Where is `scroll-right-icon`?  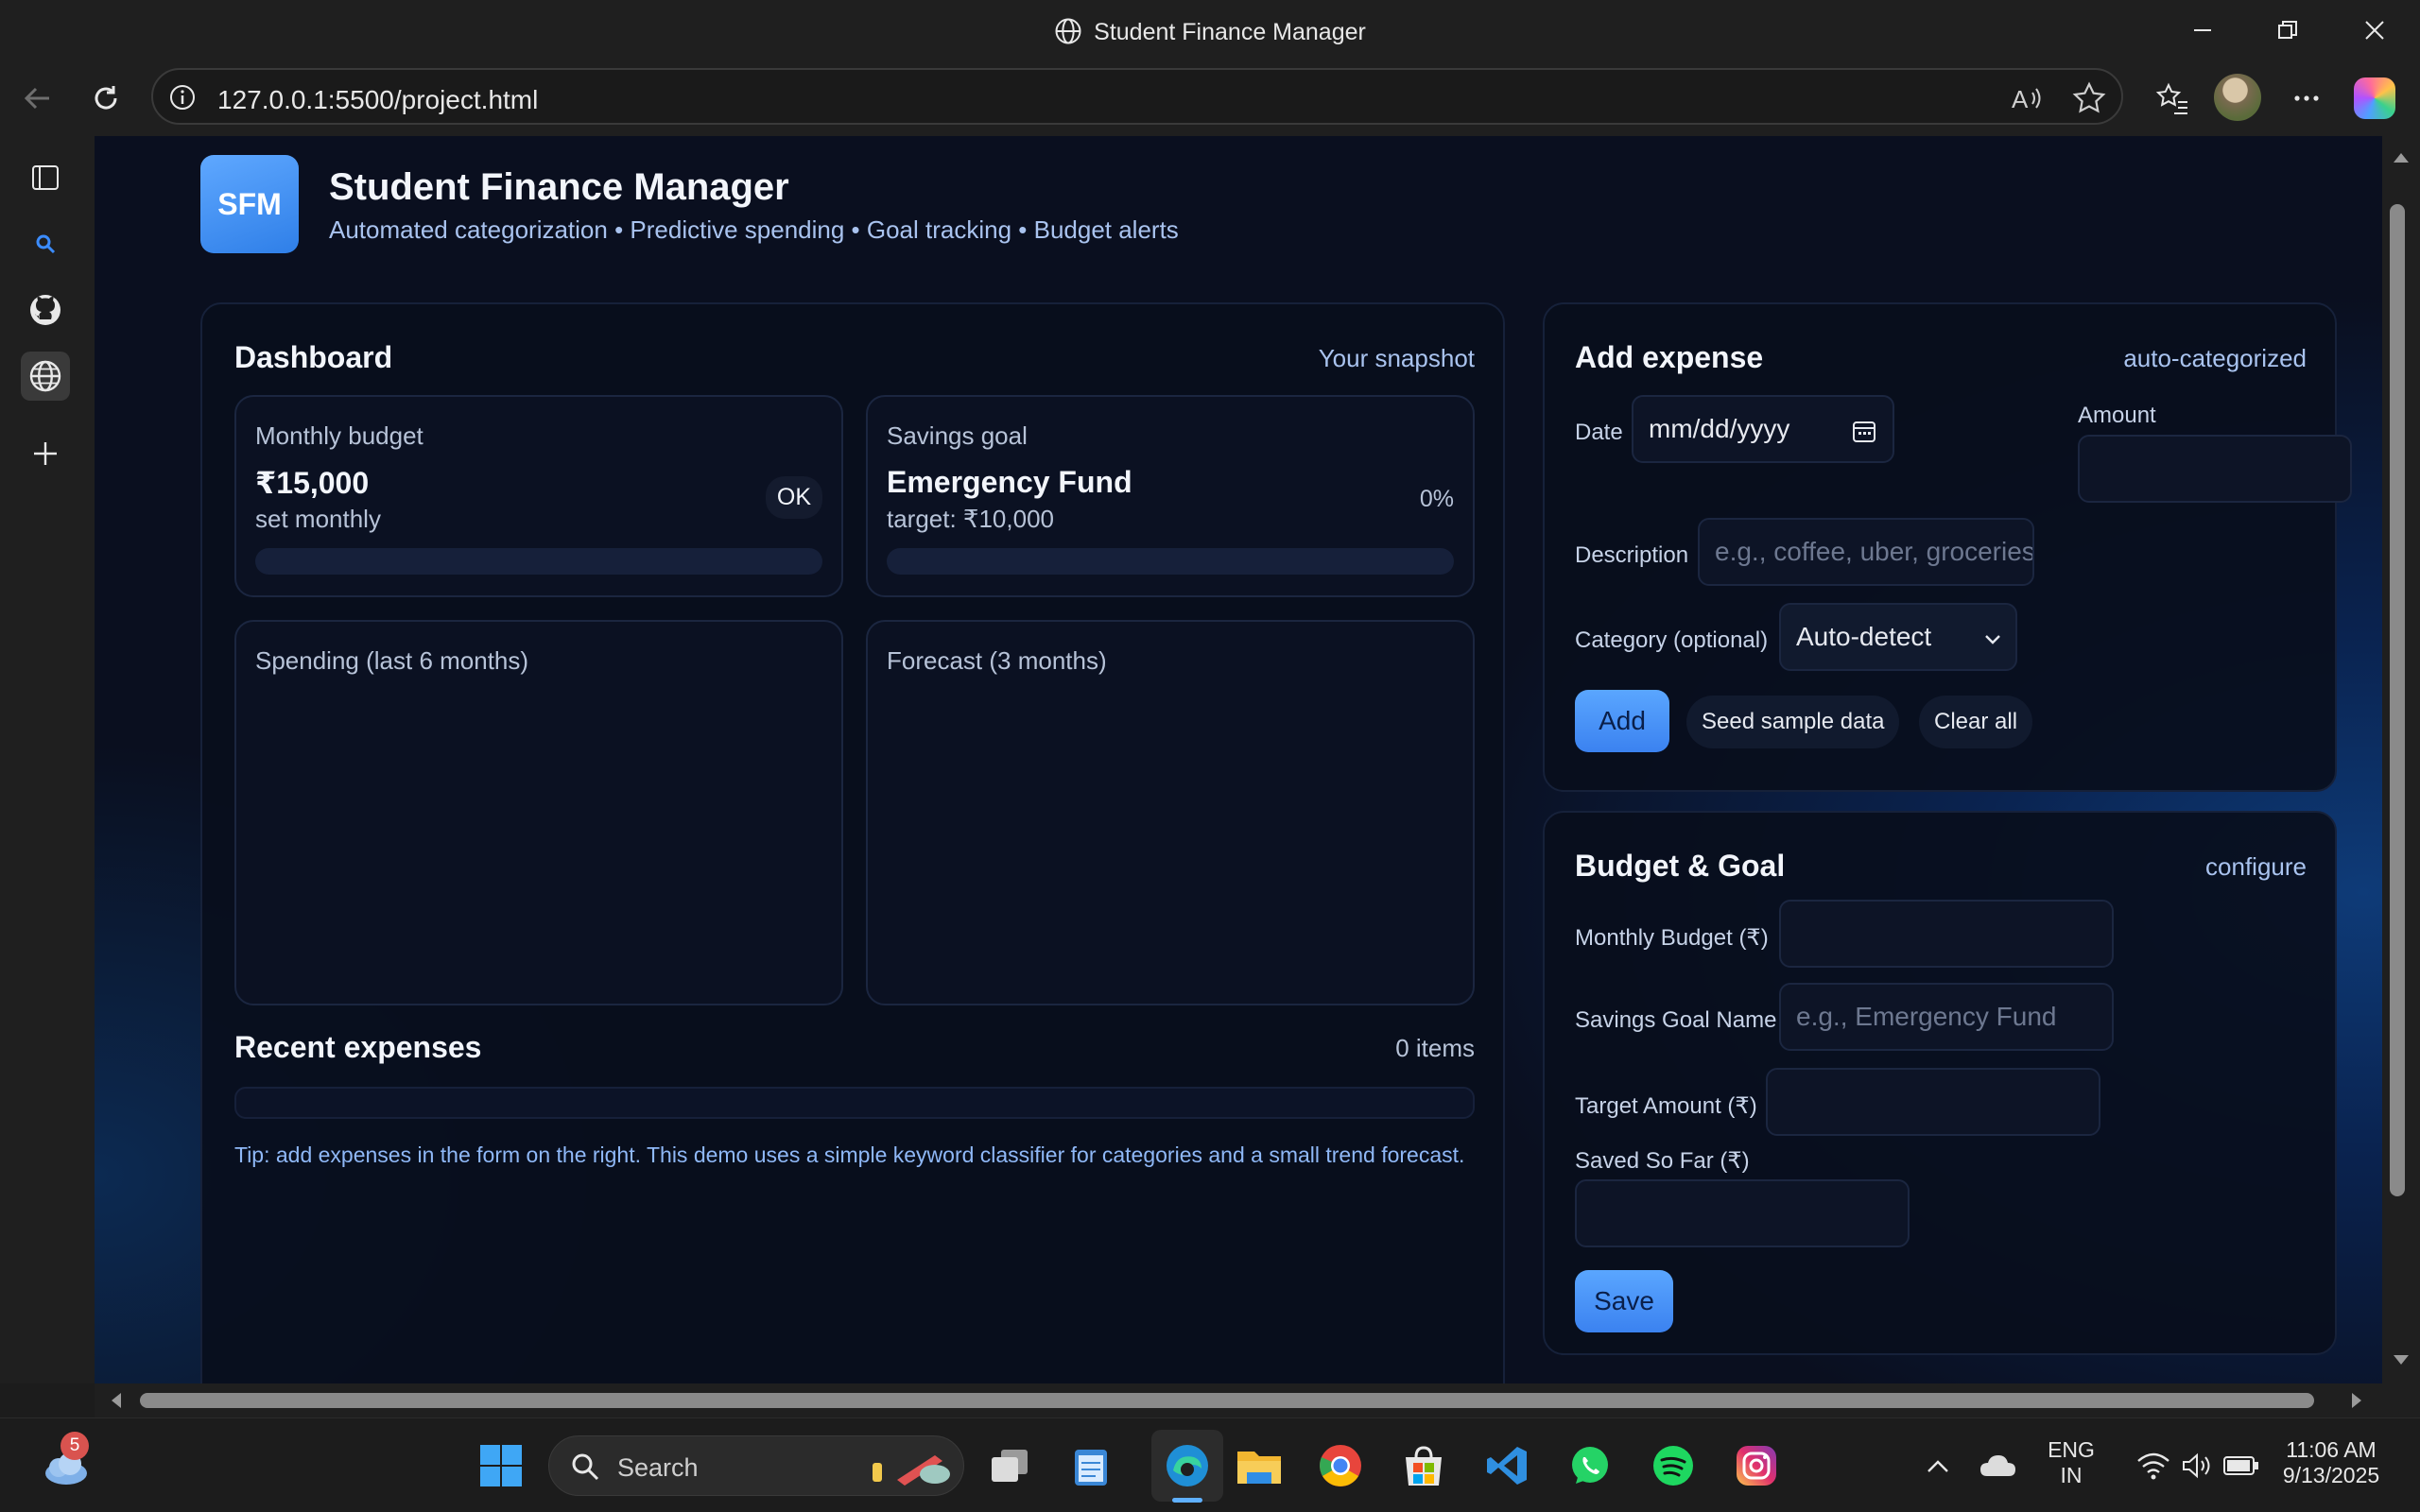
scroll-right-icon is located at coordinates (2357, 1400).